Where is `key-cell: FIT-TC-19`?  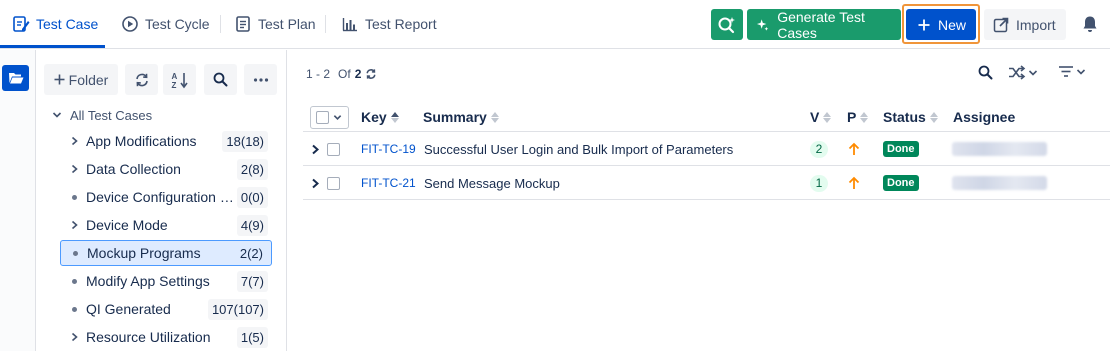
key-cell: FIT-TC-19 is located at coordinates (388, 149).